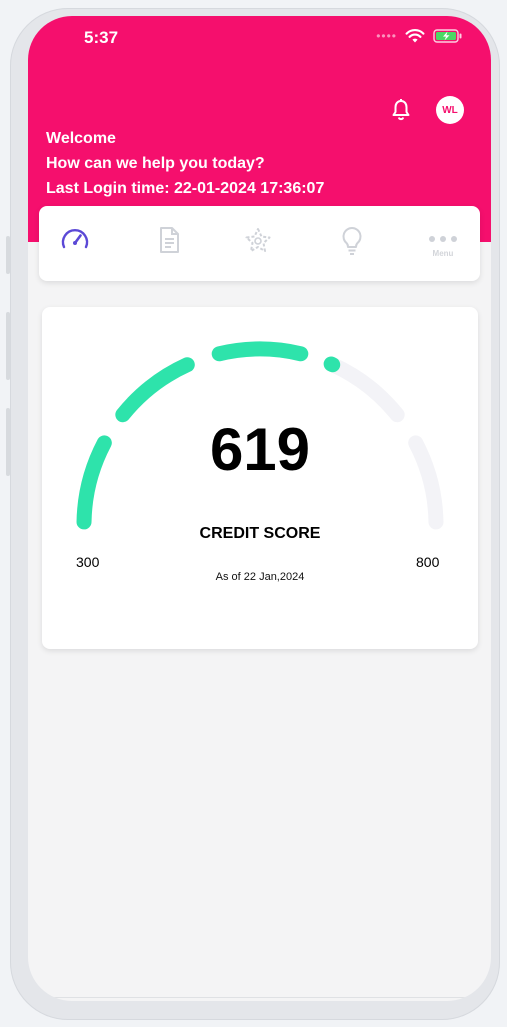 The height and width of the screenshot is (1027, 507). I want to click on avatar: WL, so click(450, 110).